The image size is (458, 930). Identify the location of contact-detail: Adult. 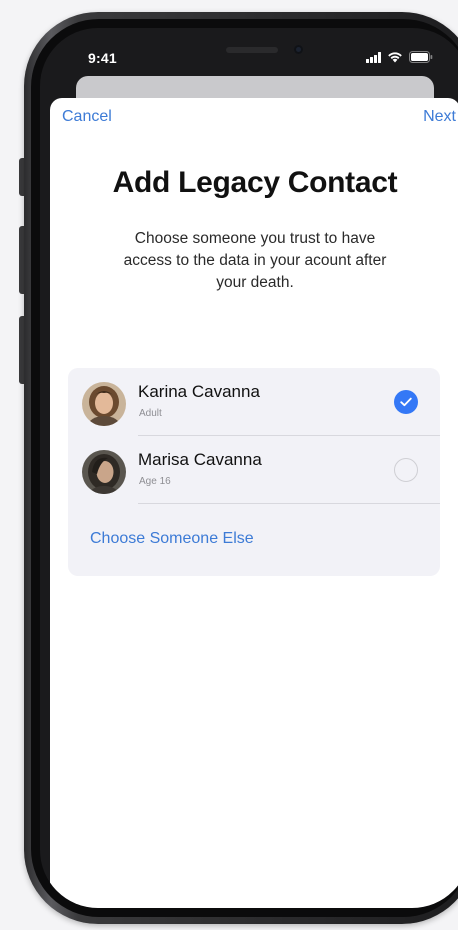
(150, 413).